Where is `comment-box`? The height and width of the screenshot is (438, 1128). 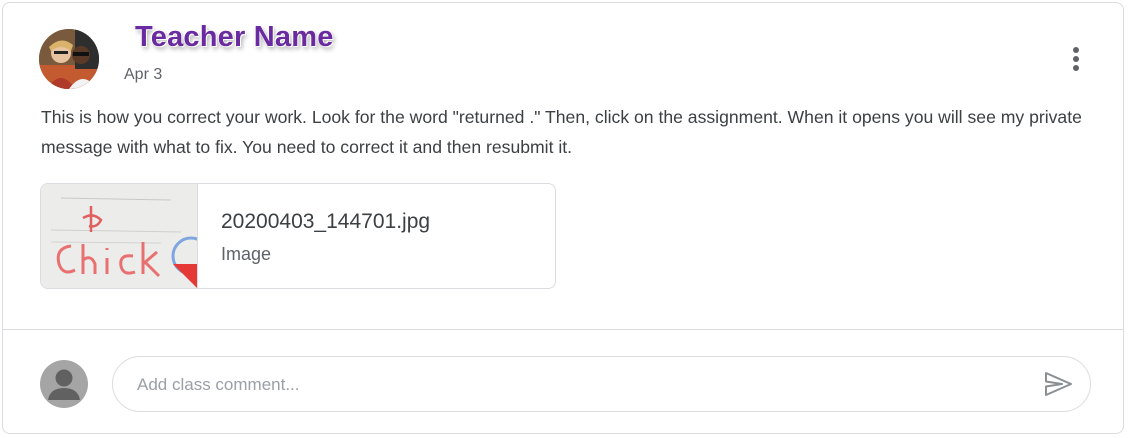
comment-box is located at coordinates (601, 384).